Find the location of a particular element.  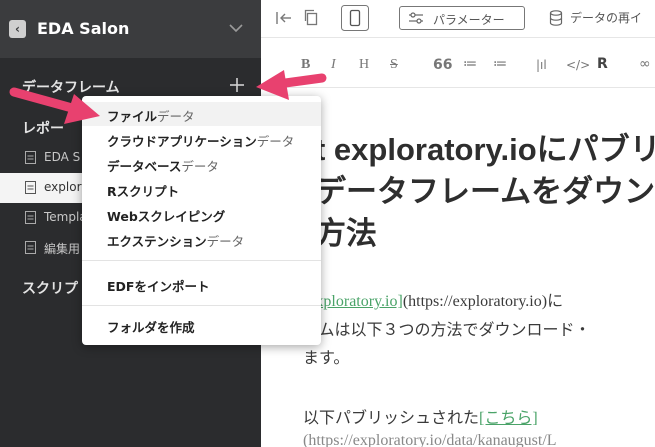

paragraph-text: (https://exploratory.io)に is located at coordinates (483, 301).